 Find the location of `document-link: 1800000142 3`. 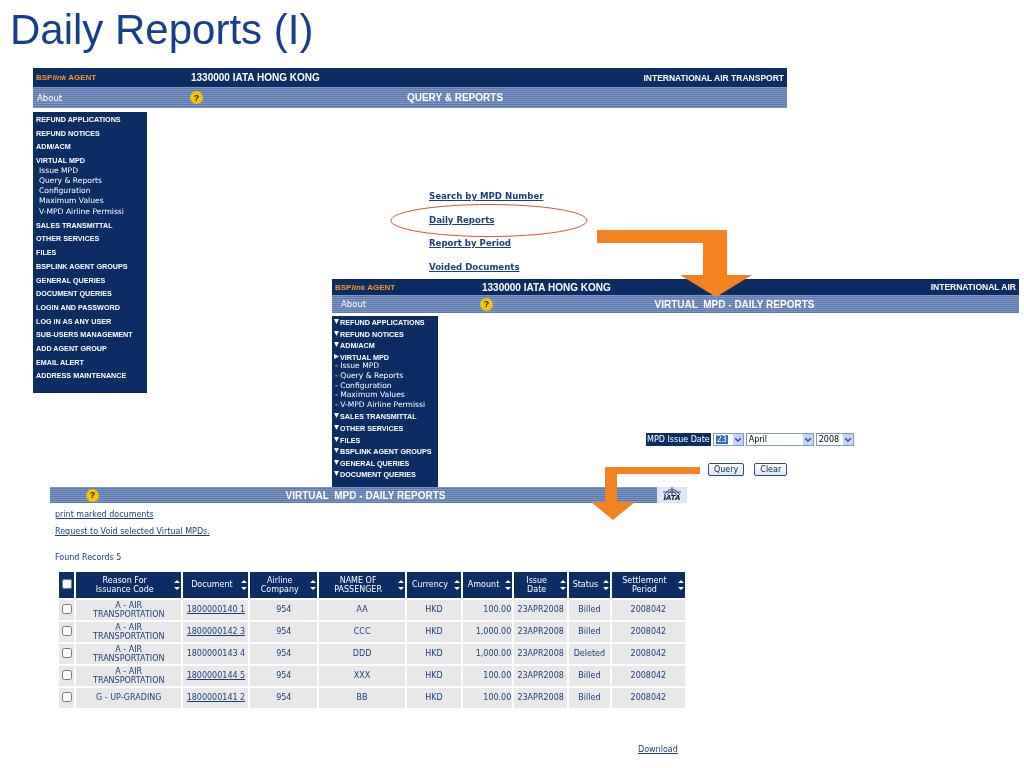

document-link: 1800000142 3 is located at coordinates (216, 632).